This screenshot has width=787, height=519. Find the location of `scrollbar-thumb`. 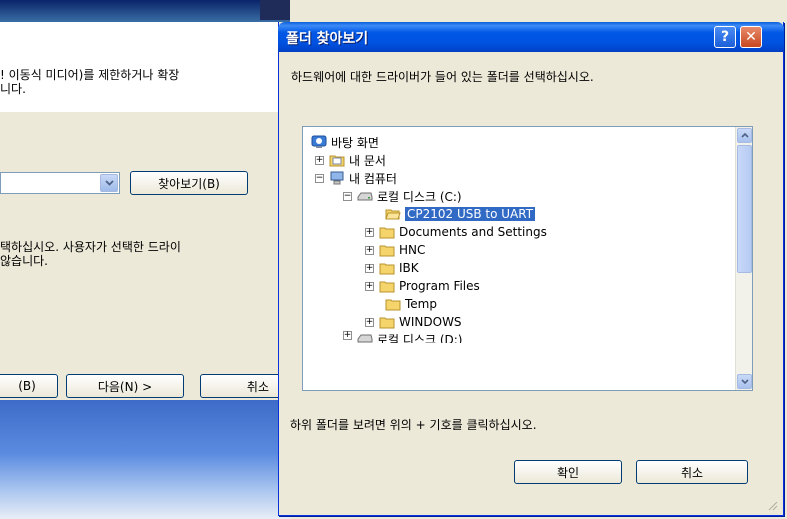

scrollbar-thumb is located at coordinates (744, 209).